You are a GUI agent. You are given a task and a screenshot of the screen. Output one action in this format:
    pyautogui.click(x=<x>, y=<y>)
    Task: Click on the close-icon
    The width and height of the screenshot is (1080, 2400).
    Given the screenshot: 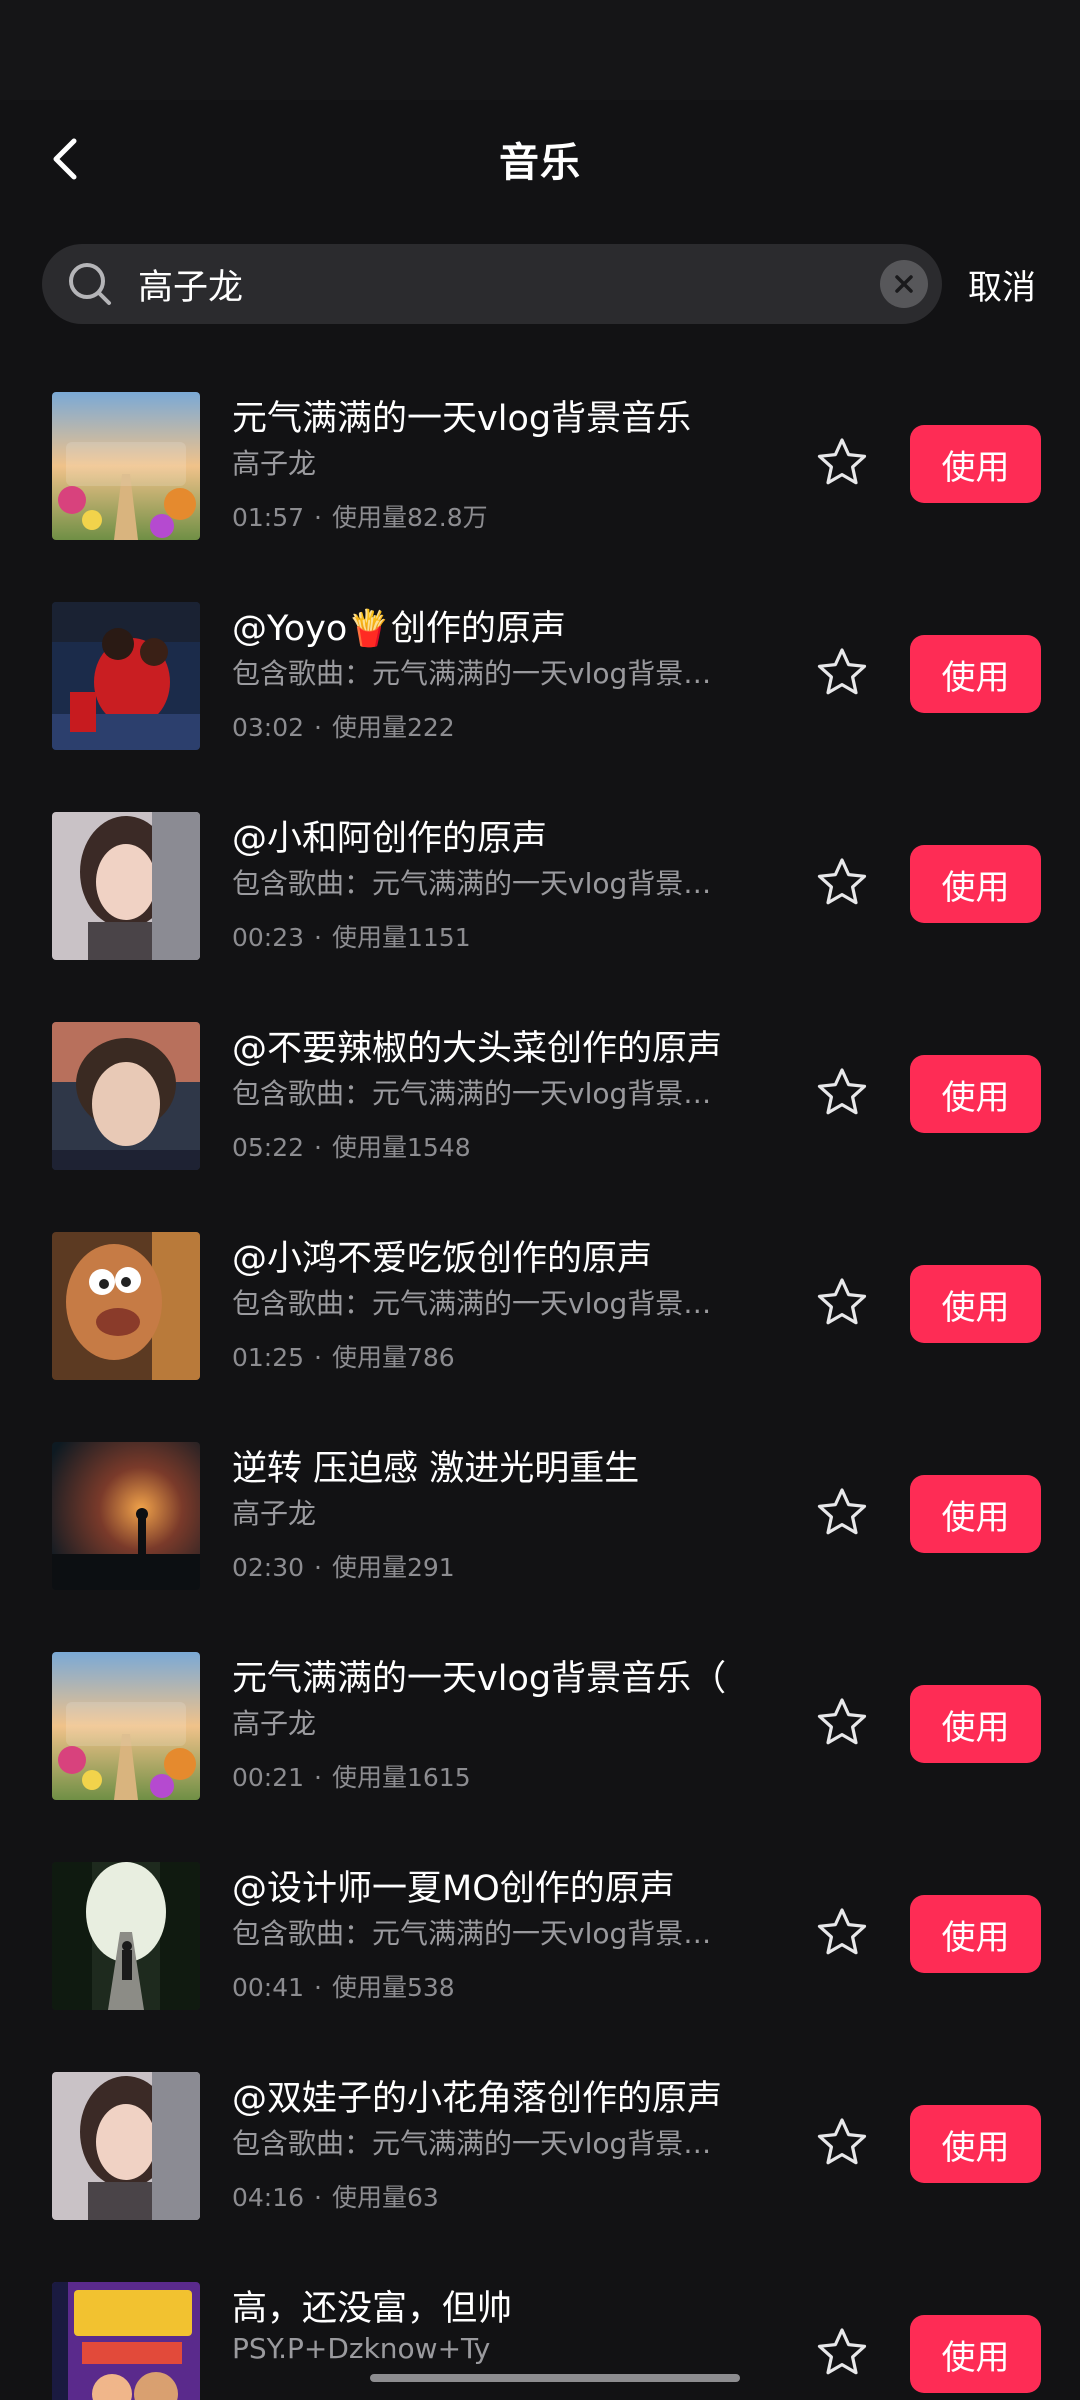 What is the action you would take?
    pyautogui.click(x=904, y=284)
    